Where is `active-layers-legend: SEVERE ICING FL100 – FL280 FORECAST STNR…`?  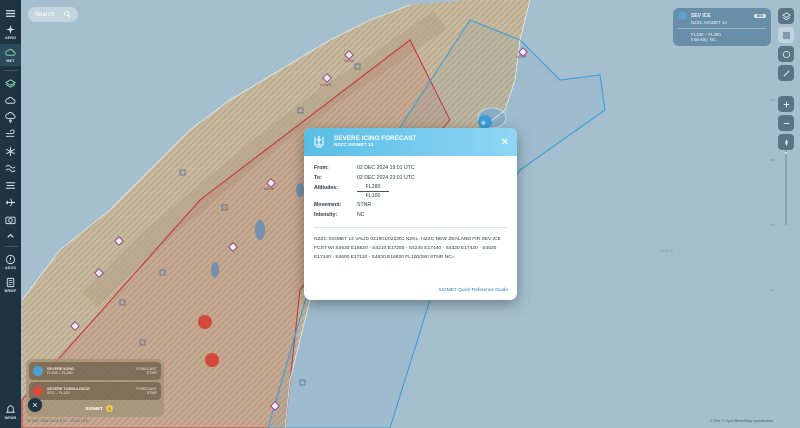
active-layers-legend: SEVERE ICING FL100 – FL280 FORECAST STNR… is located at coordinates (95, 388).